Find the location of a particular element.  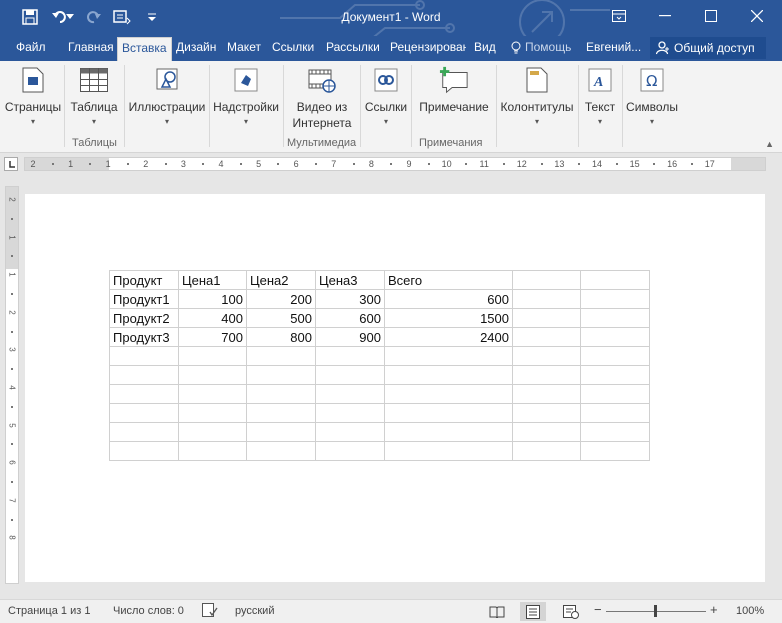

ribbon-display-icon is located at coordinates (619, 16).